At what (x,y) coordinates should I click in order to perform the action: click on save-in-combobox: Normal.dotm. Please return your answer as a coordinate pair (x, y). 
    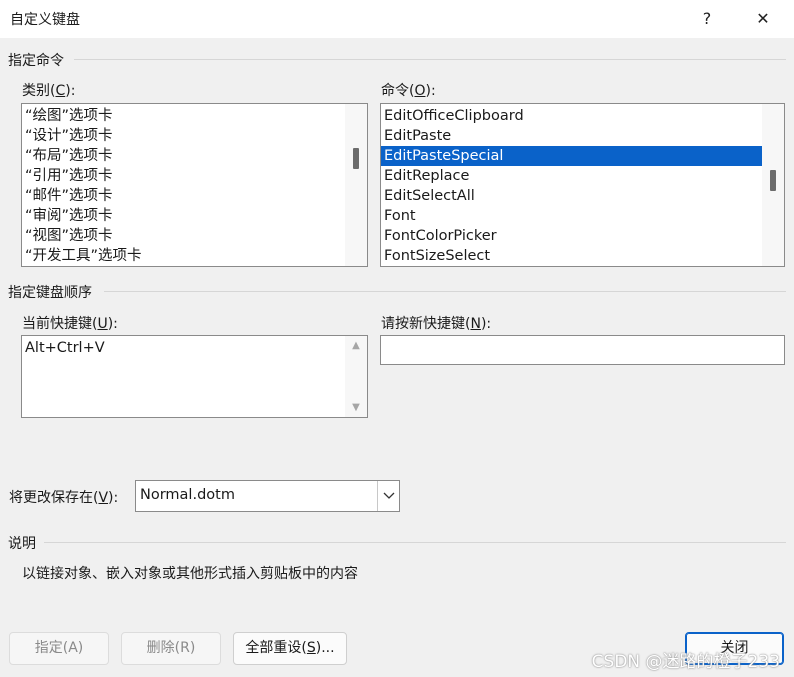
    Looking at the image, I should click on (267, 496).